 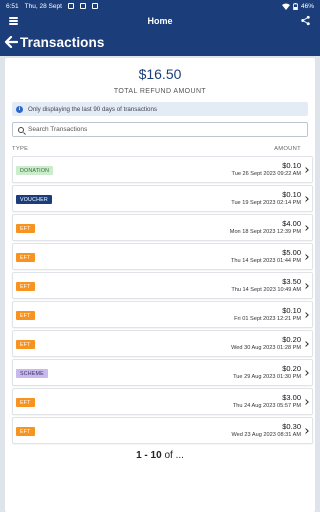 I want to click on transaction-type-badge: VOUCHER, so click(x=34, y=199).